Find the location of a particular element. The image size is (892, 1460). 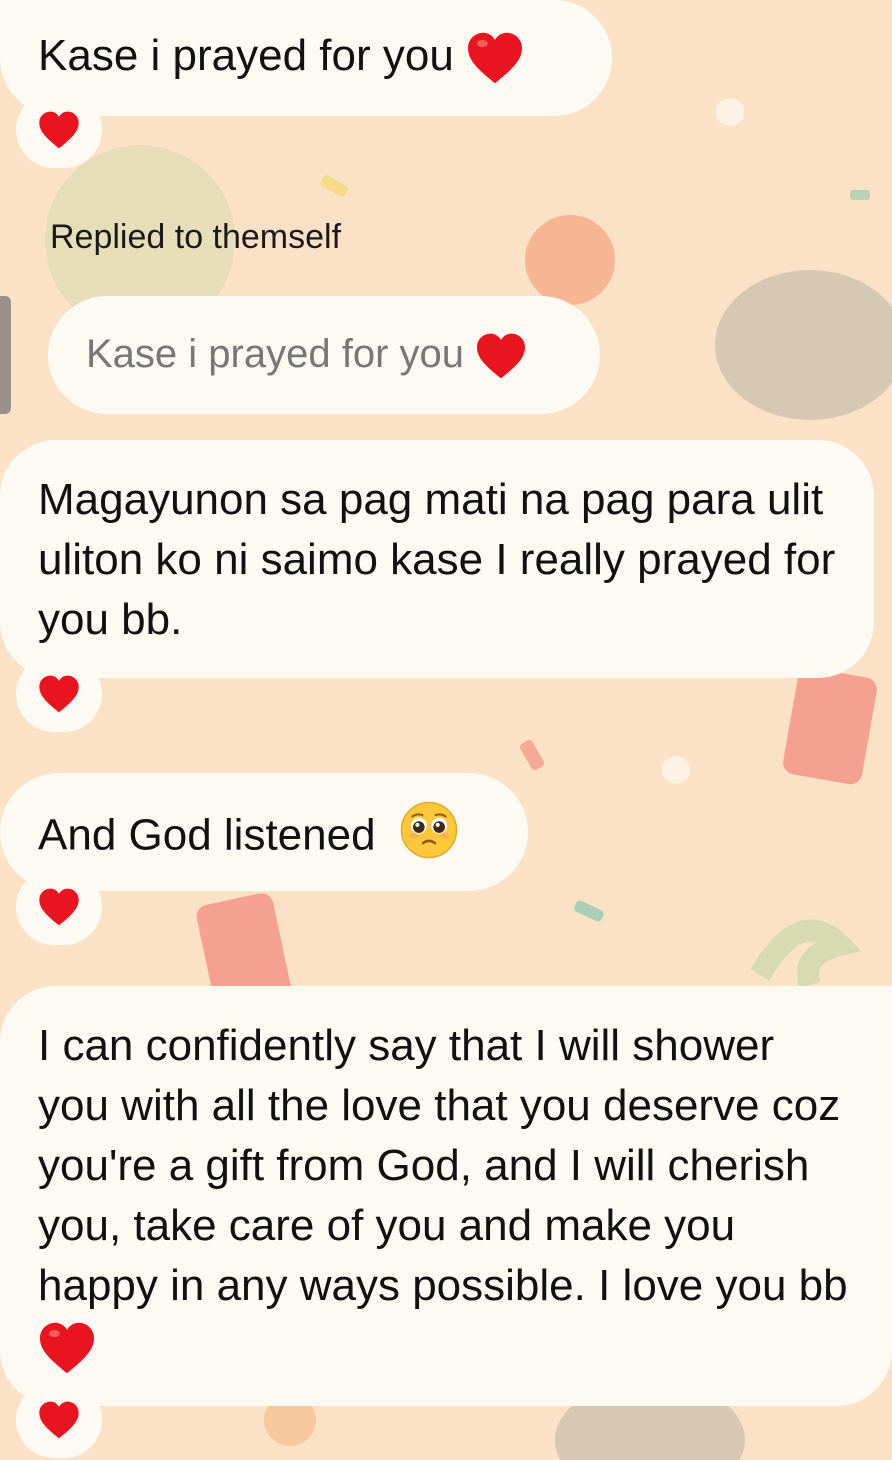

scrollbar is located at coordinates (5, 355).